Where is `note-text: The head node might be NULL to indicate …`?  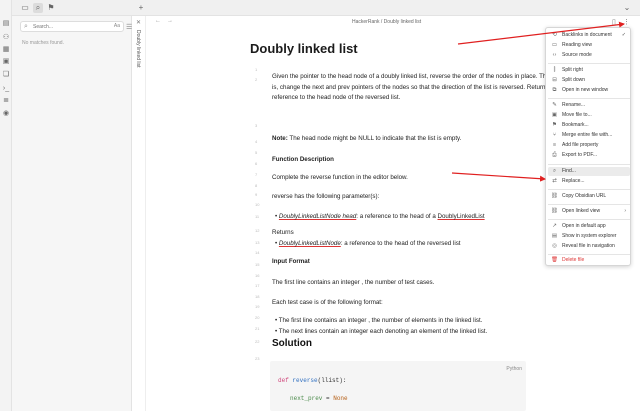 note-text: The head node might be NULL to indicate … is located at coordinates (374, 138).